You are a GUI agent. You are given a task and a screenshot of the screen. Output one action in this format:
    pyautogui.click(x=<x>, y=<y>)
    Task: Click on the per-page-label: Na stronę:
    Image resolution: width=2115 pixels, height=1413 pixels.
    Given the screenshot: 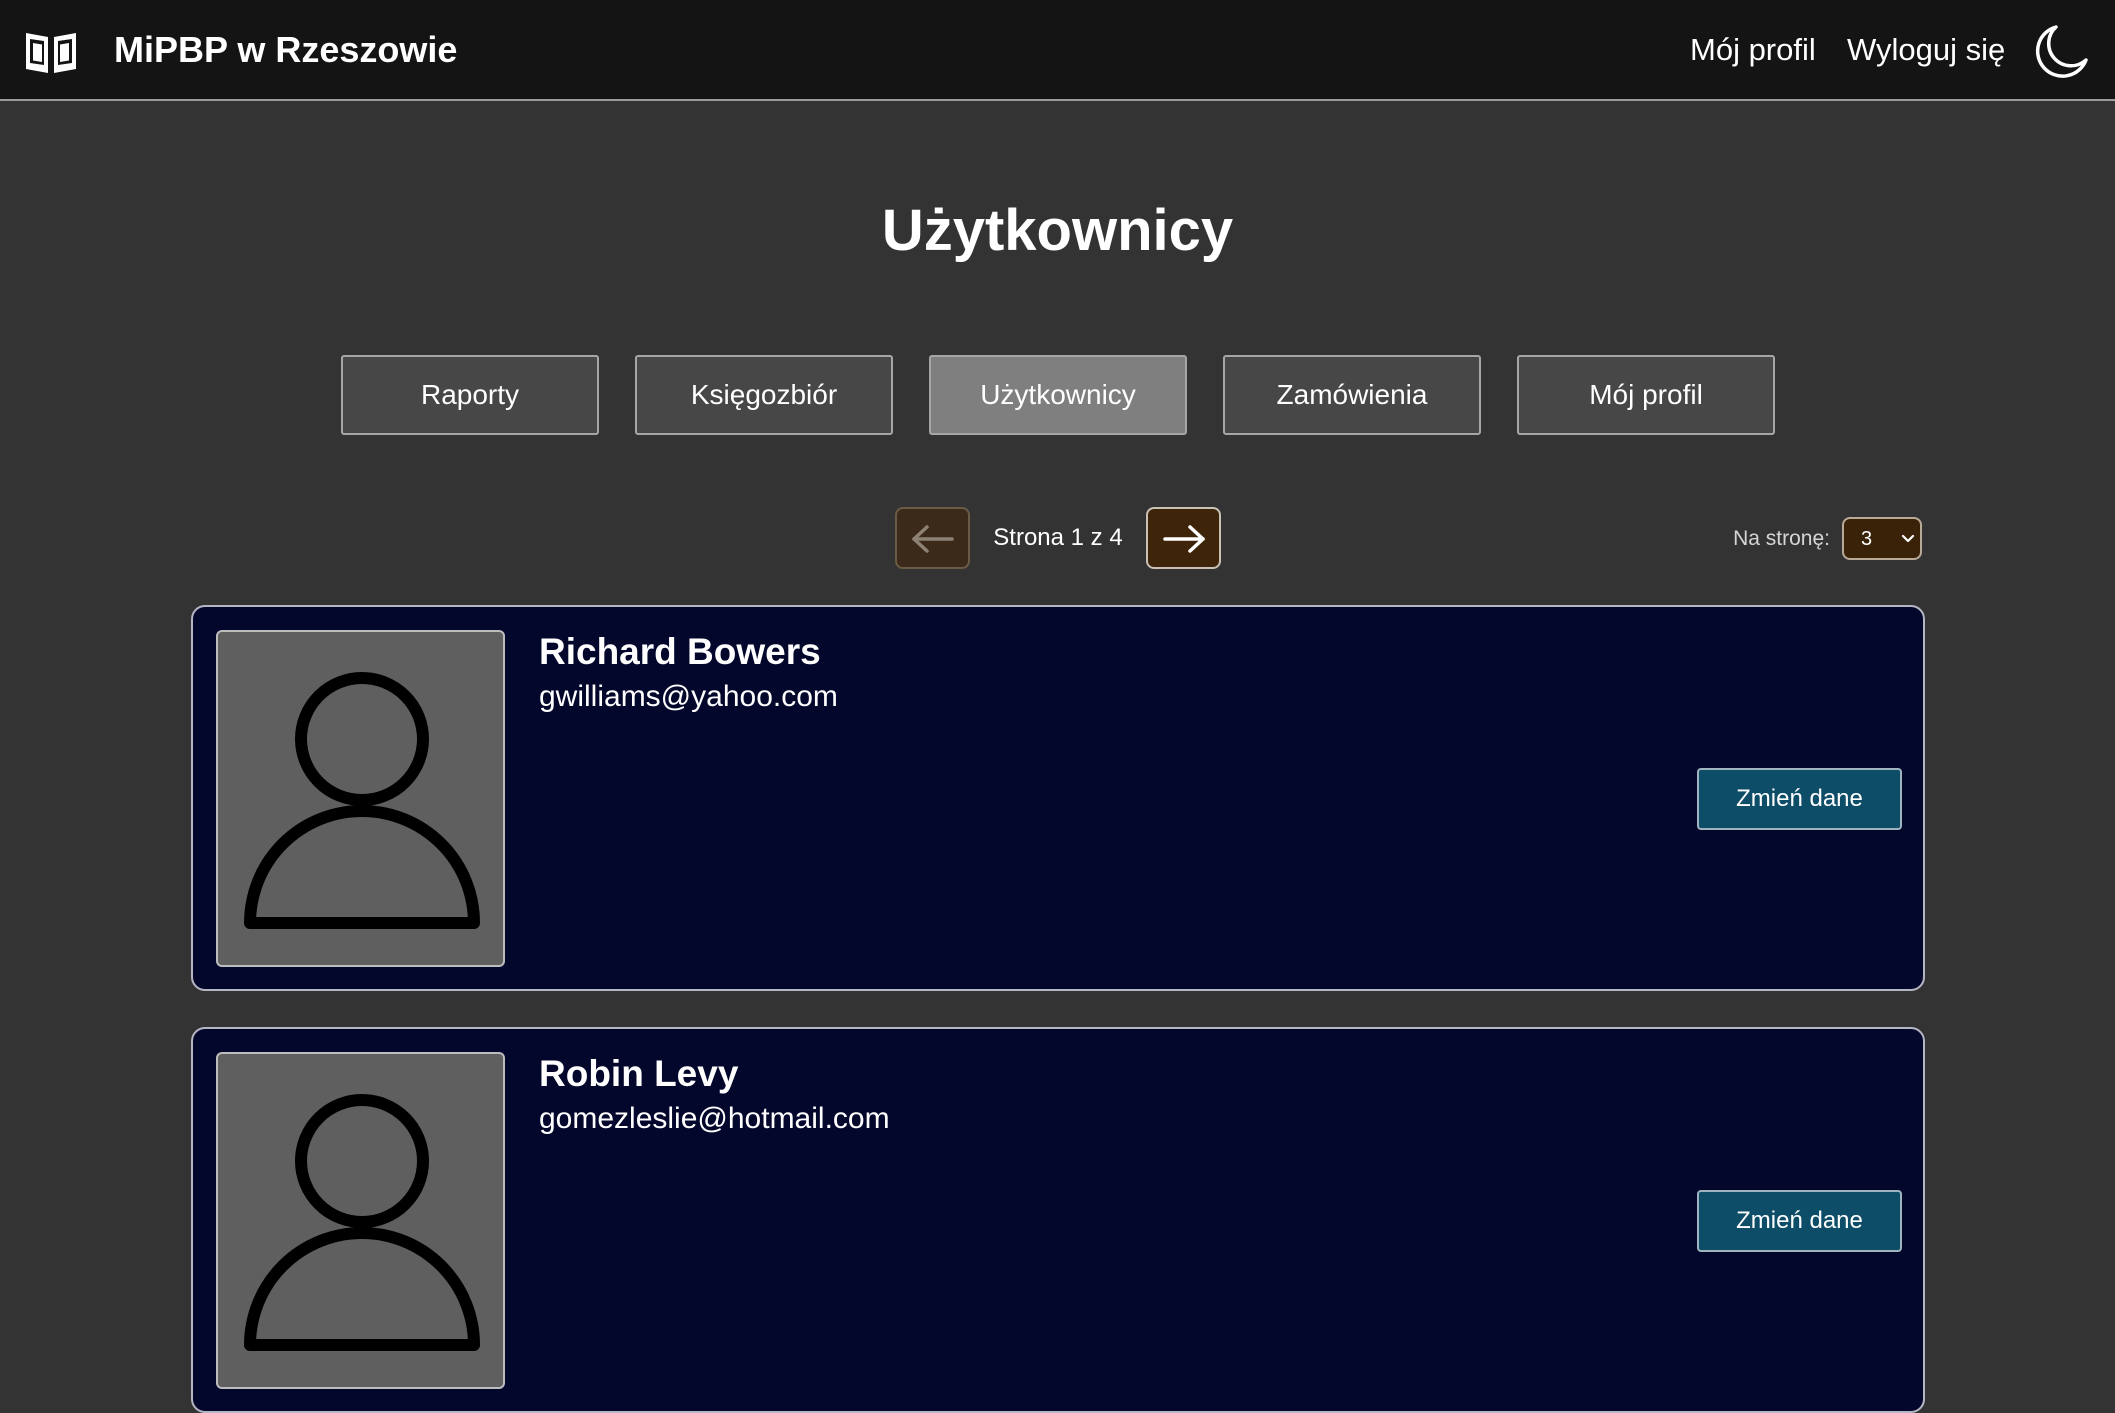 What is the action you would take?
    pyautogui.click(x=1781, y=538)
    